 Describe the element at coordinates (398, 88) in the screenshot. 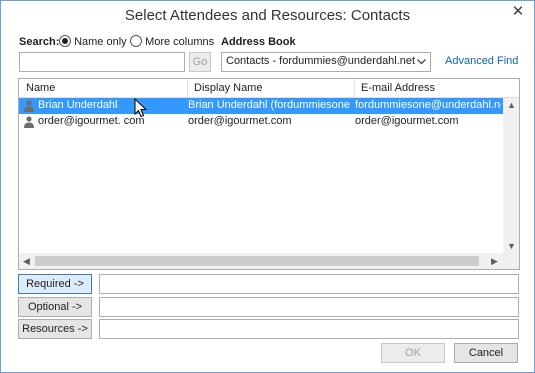

I see `column-header-email: E-mail Address` at that location.